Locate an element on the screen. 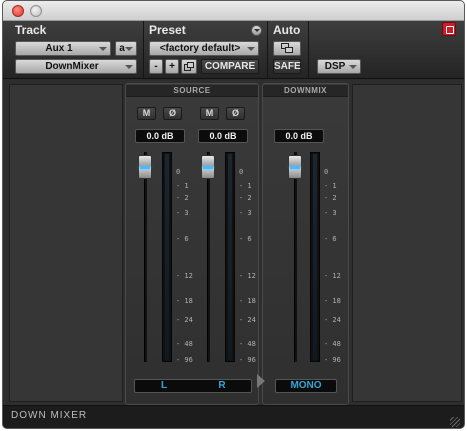 The width and height of the screenshot is (467, 431). downmix-title: DOWNMIX is located at coordinates (305, 91).